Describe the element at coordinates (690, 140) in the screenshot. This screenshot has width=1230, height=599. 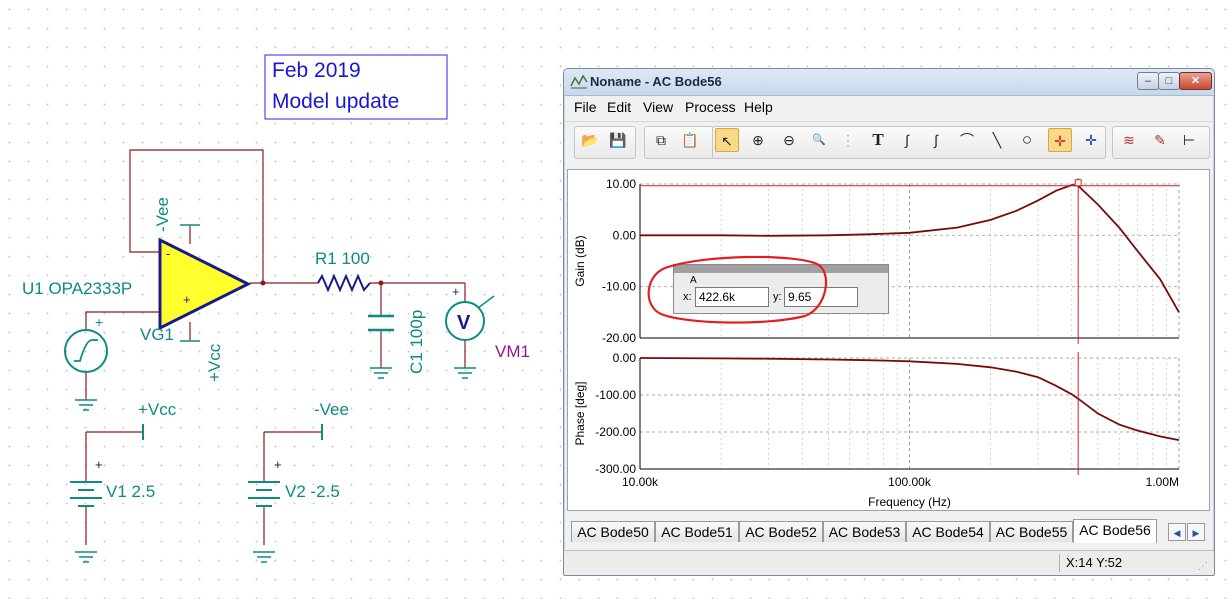
I see `paste-icon: 📋` at that location.